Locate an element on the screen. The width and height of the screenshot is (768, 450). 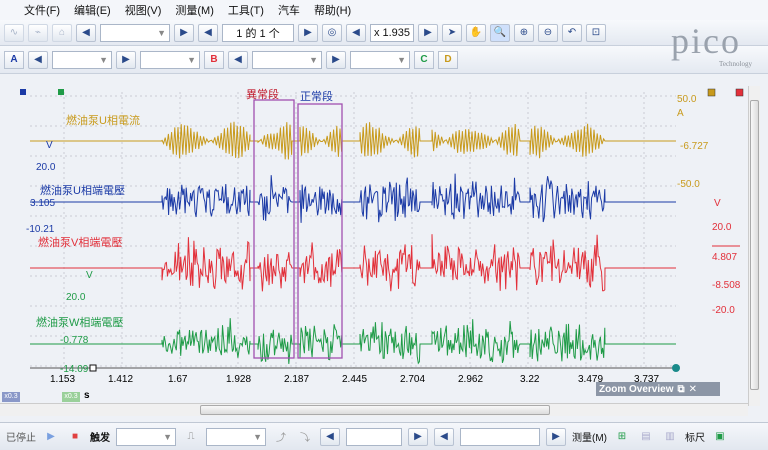
axis-a-blue-bottom: 3.105 is located at coordinates (43, 203).